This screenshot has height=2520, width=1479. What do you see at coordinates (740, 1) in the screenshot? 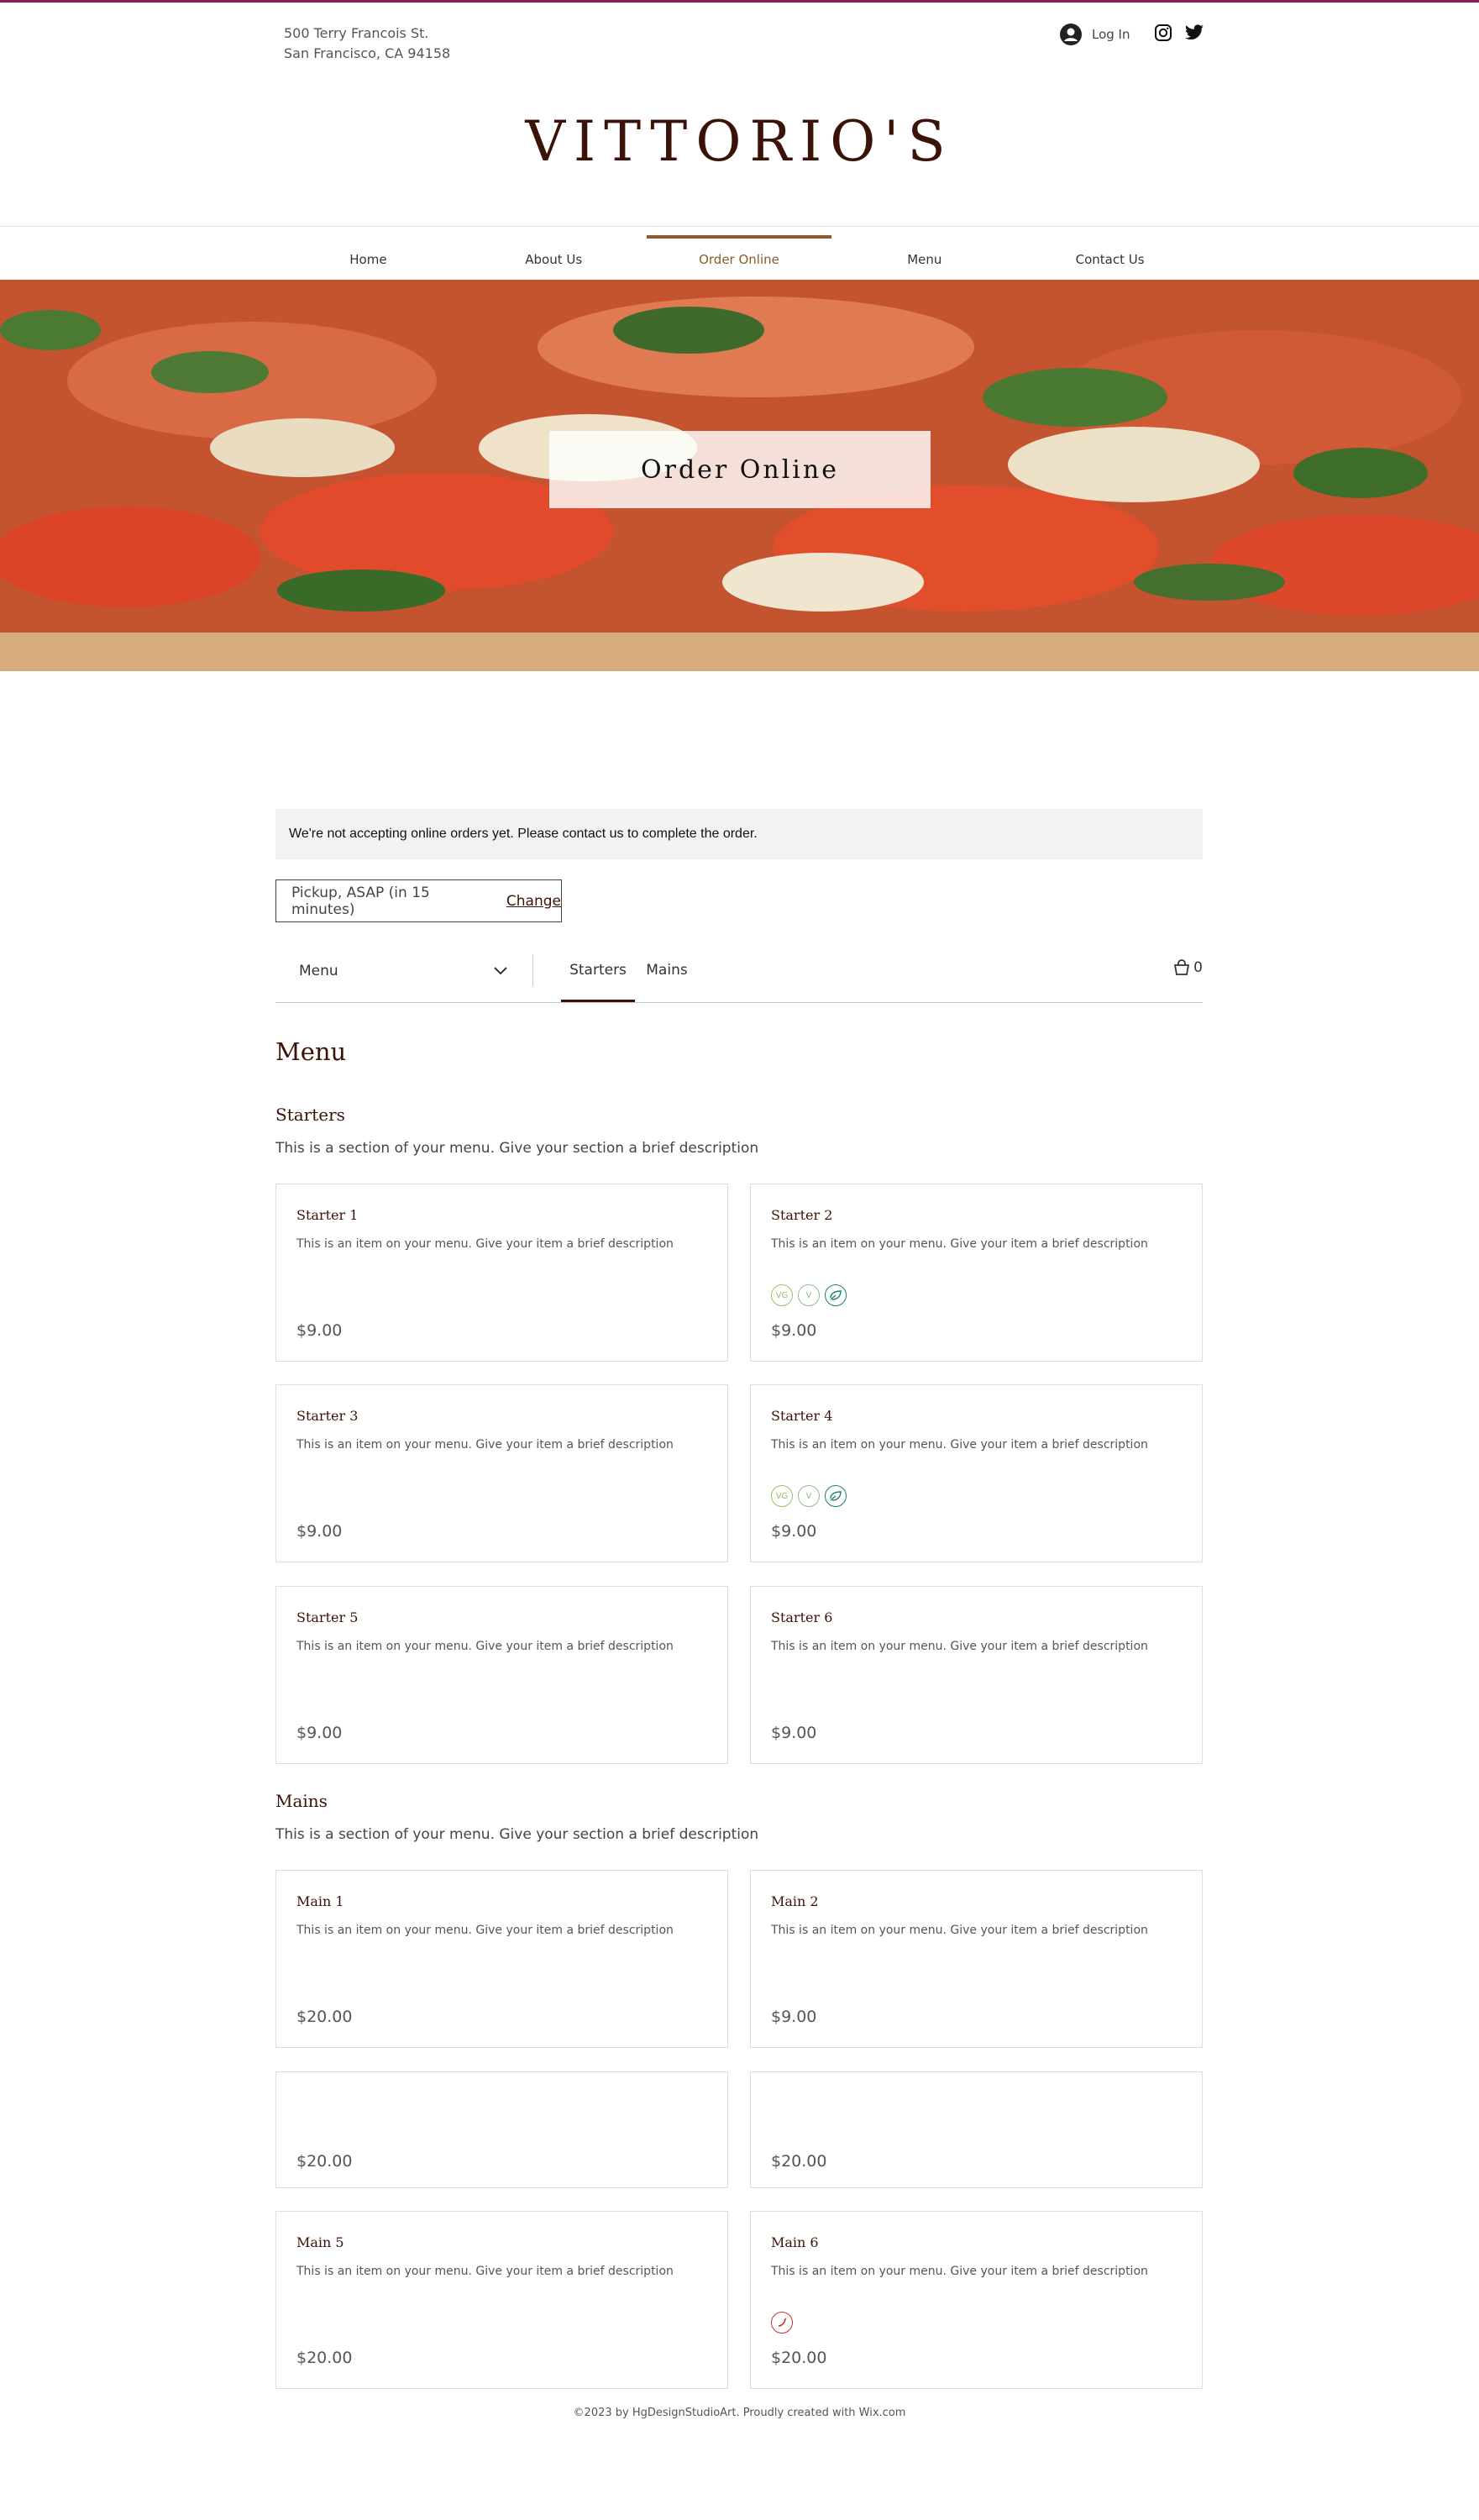
I see `top-accent-line` at bounding box center [740, 1].